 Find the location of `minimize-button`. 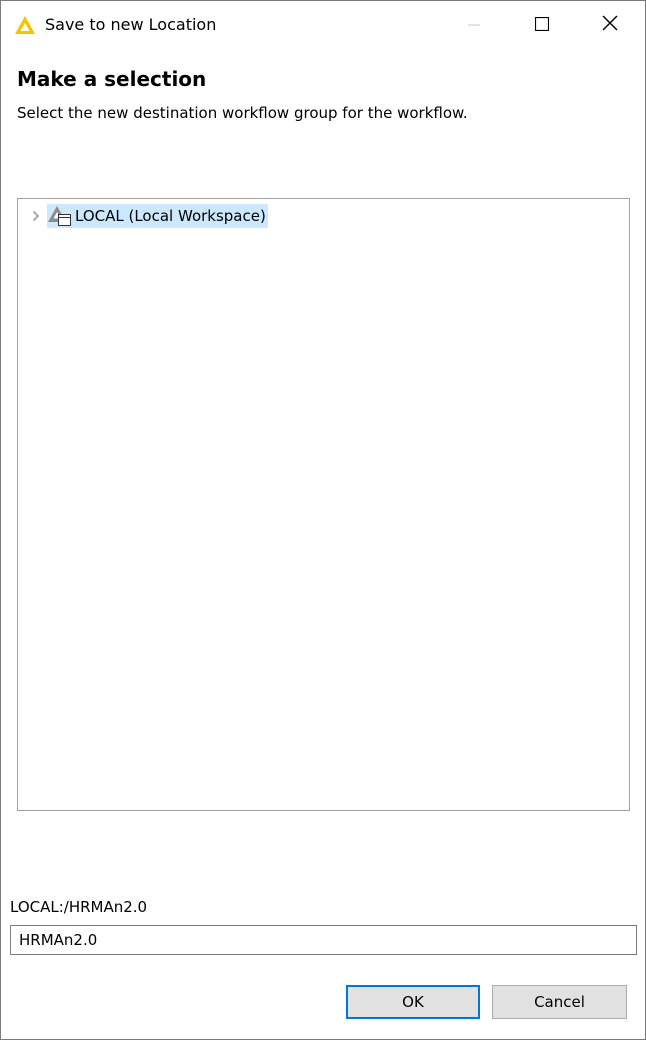

minimize-button is located at coordinates (474, 25).